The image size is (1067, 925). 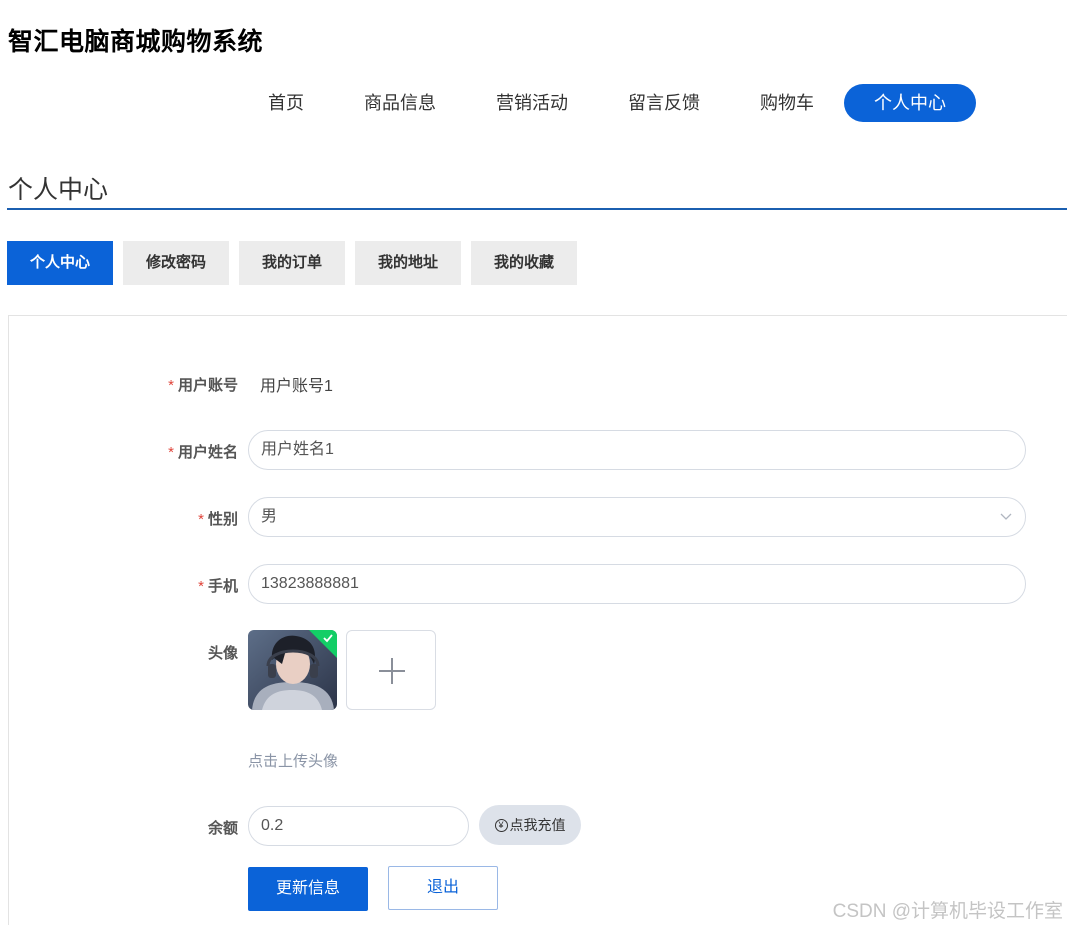 I want to click on tab-my-orders: 我的订单, so click(x=292, y=263).